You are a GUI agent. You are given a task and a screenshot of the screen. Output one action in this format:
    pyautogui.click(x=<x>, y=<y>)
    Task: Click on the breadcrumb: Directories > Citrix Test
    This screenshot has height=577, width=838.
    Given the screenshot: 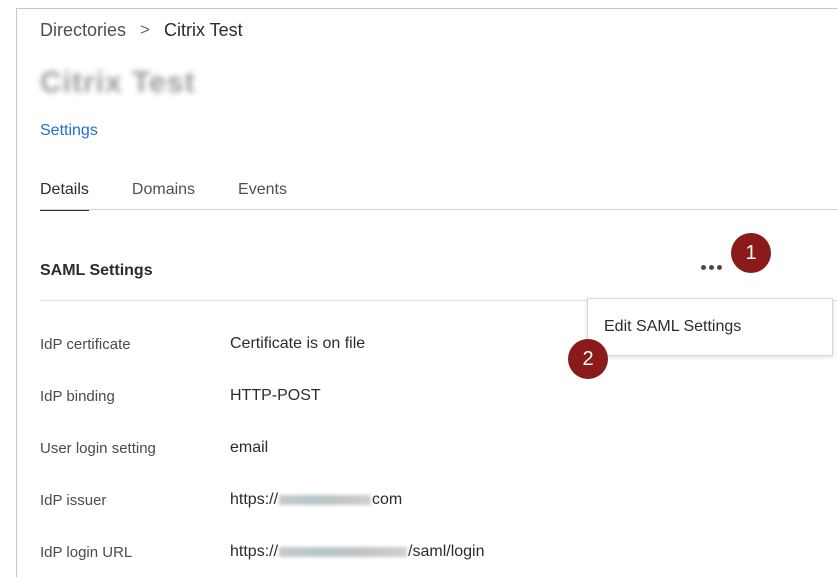 What is the action you would take?
    pyautogui.click(x=141, y=30)
    